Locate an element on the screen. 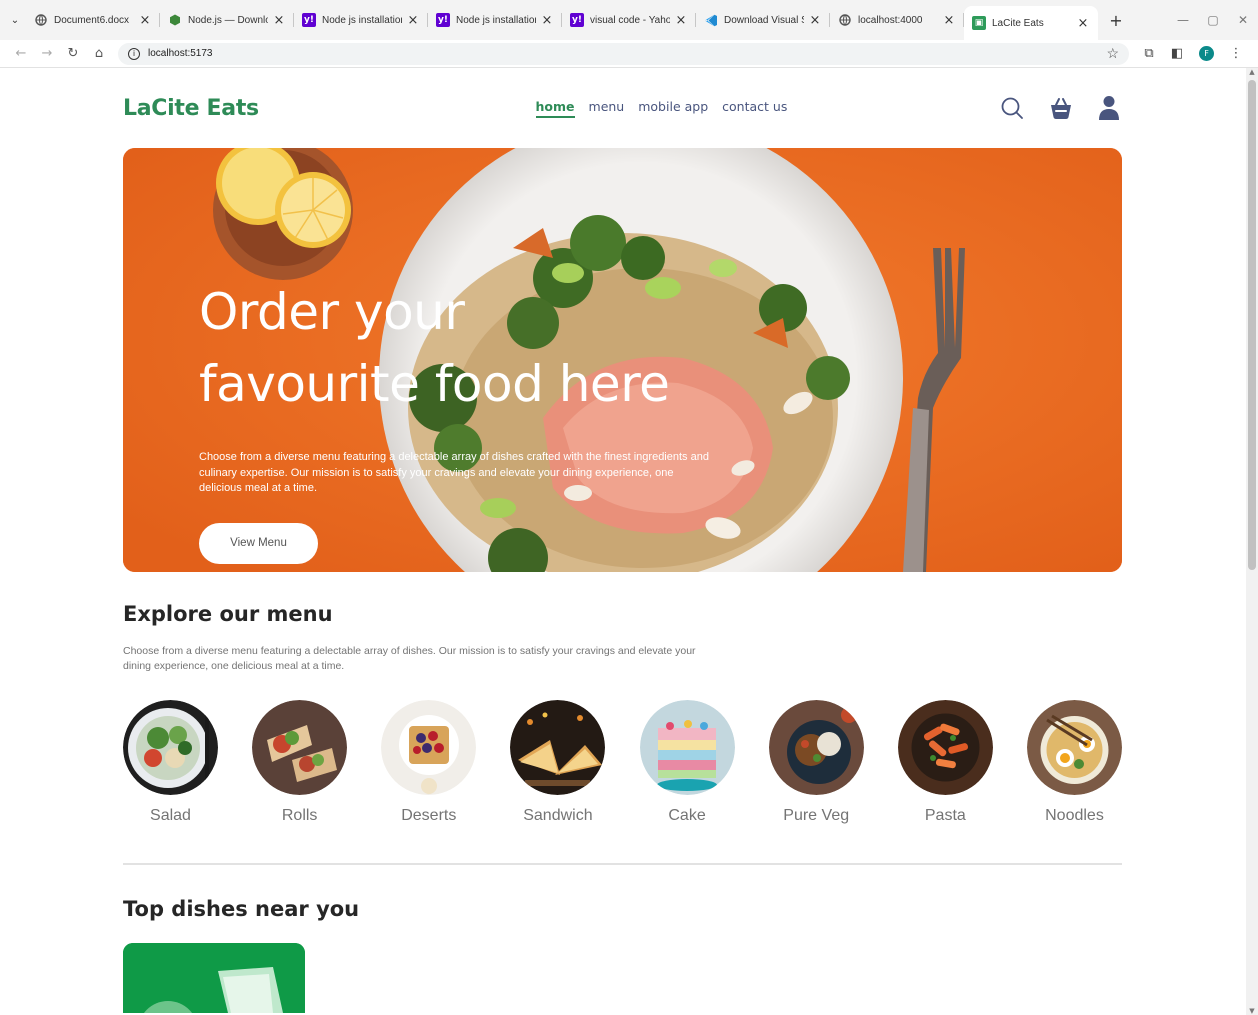 The height and width of the screenshot is (1015, 1258). tab-title: Node.js — Download is located at coordinates (228, 20).